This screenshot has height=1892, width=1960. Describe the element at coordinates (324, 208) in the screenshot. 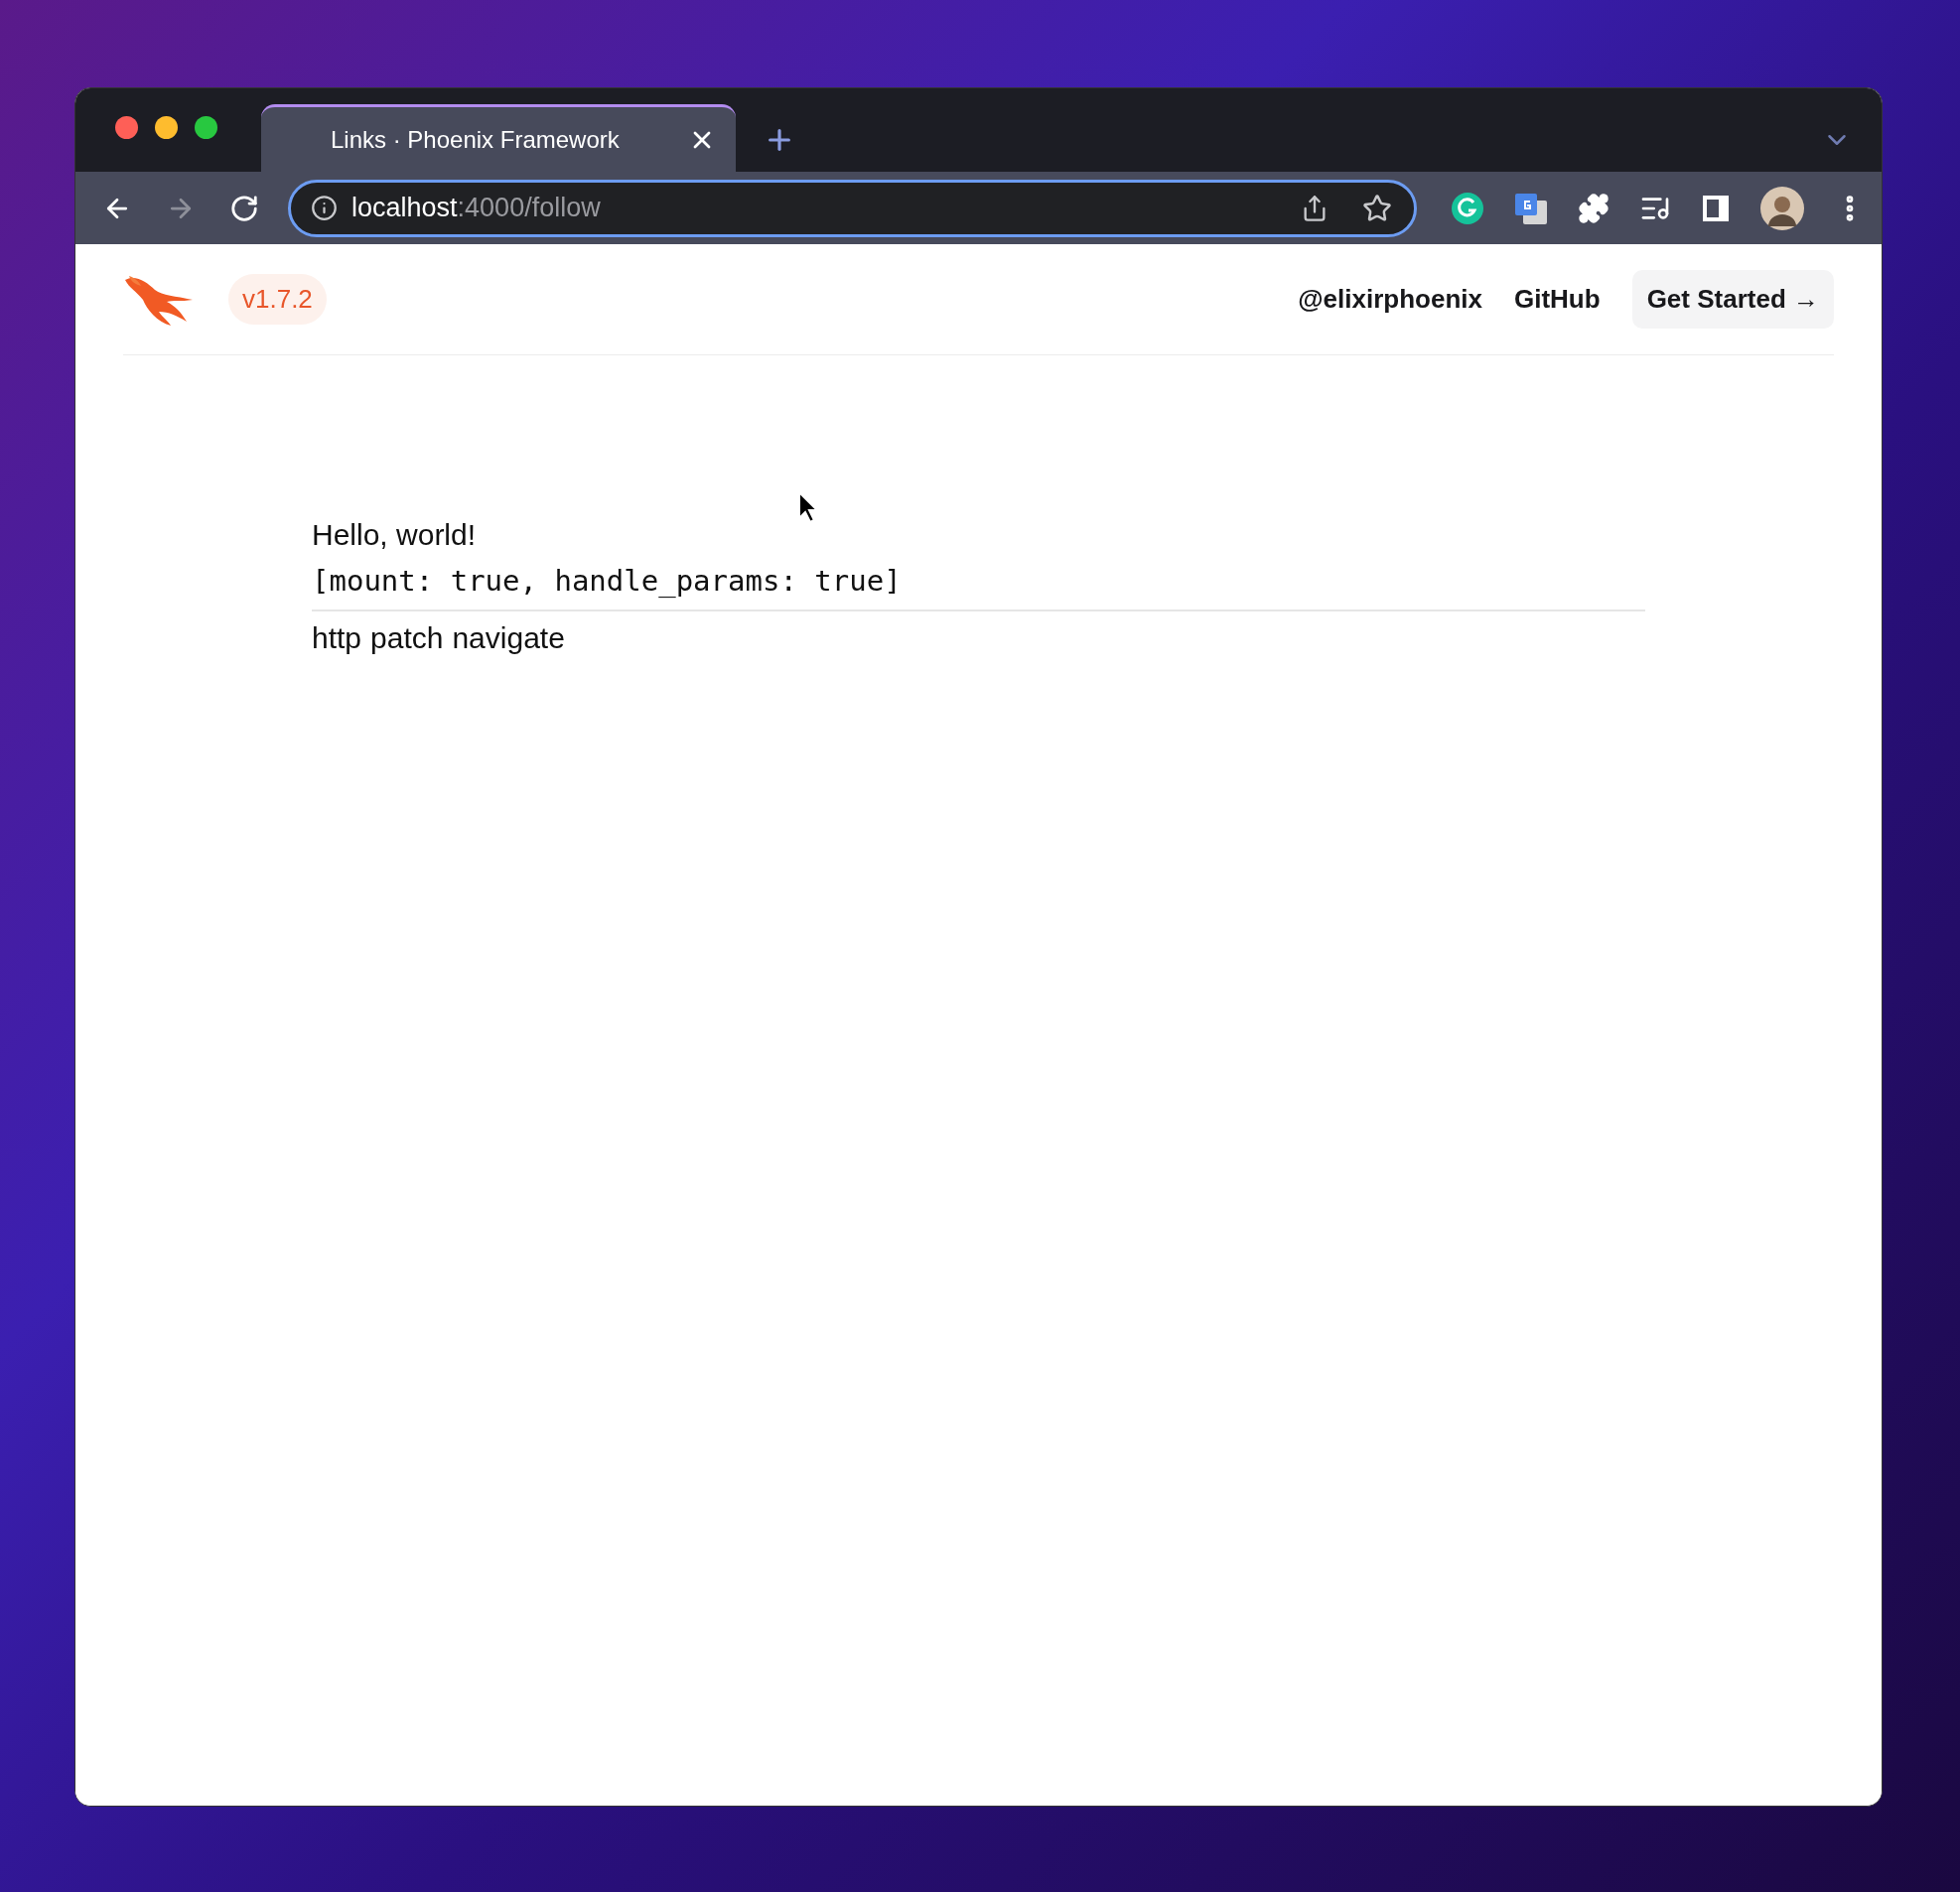

I see `site-info-icon` at that location.